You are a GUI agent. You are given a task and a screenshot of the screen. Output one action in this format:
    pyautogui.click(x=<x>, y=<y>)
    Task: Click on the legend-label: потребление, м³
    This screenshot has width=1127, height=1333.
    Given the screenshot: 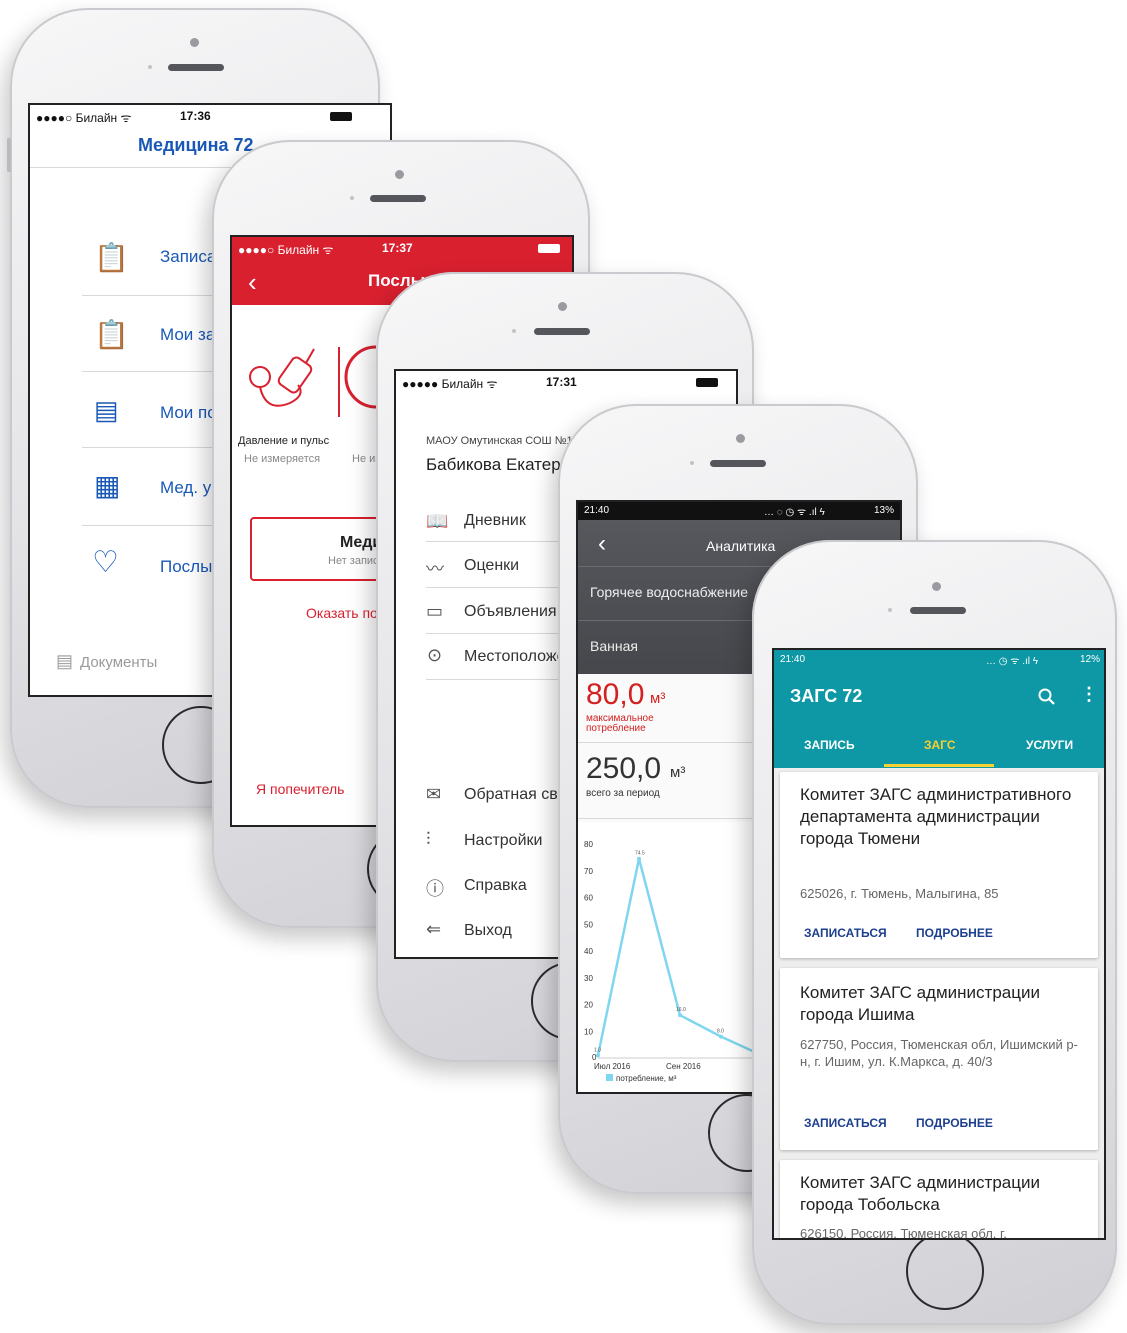 What is the action you would take?
    pyautogui.click(x=646, y=1078)
    